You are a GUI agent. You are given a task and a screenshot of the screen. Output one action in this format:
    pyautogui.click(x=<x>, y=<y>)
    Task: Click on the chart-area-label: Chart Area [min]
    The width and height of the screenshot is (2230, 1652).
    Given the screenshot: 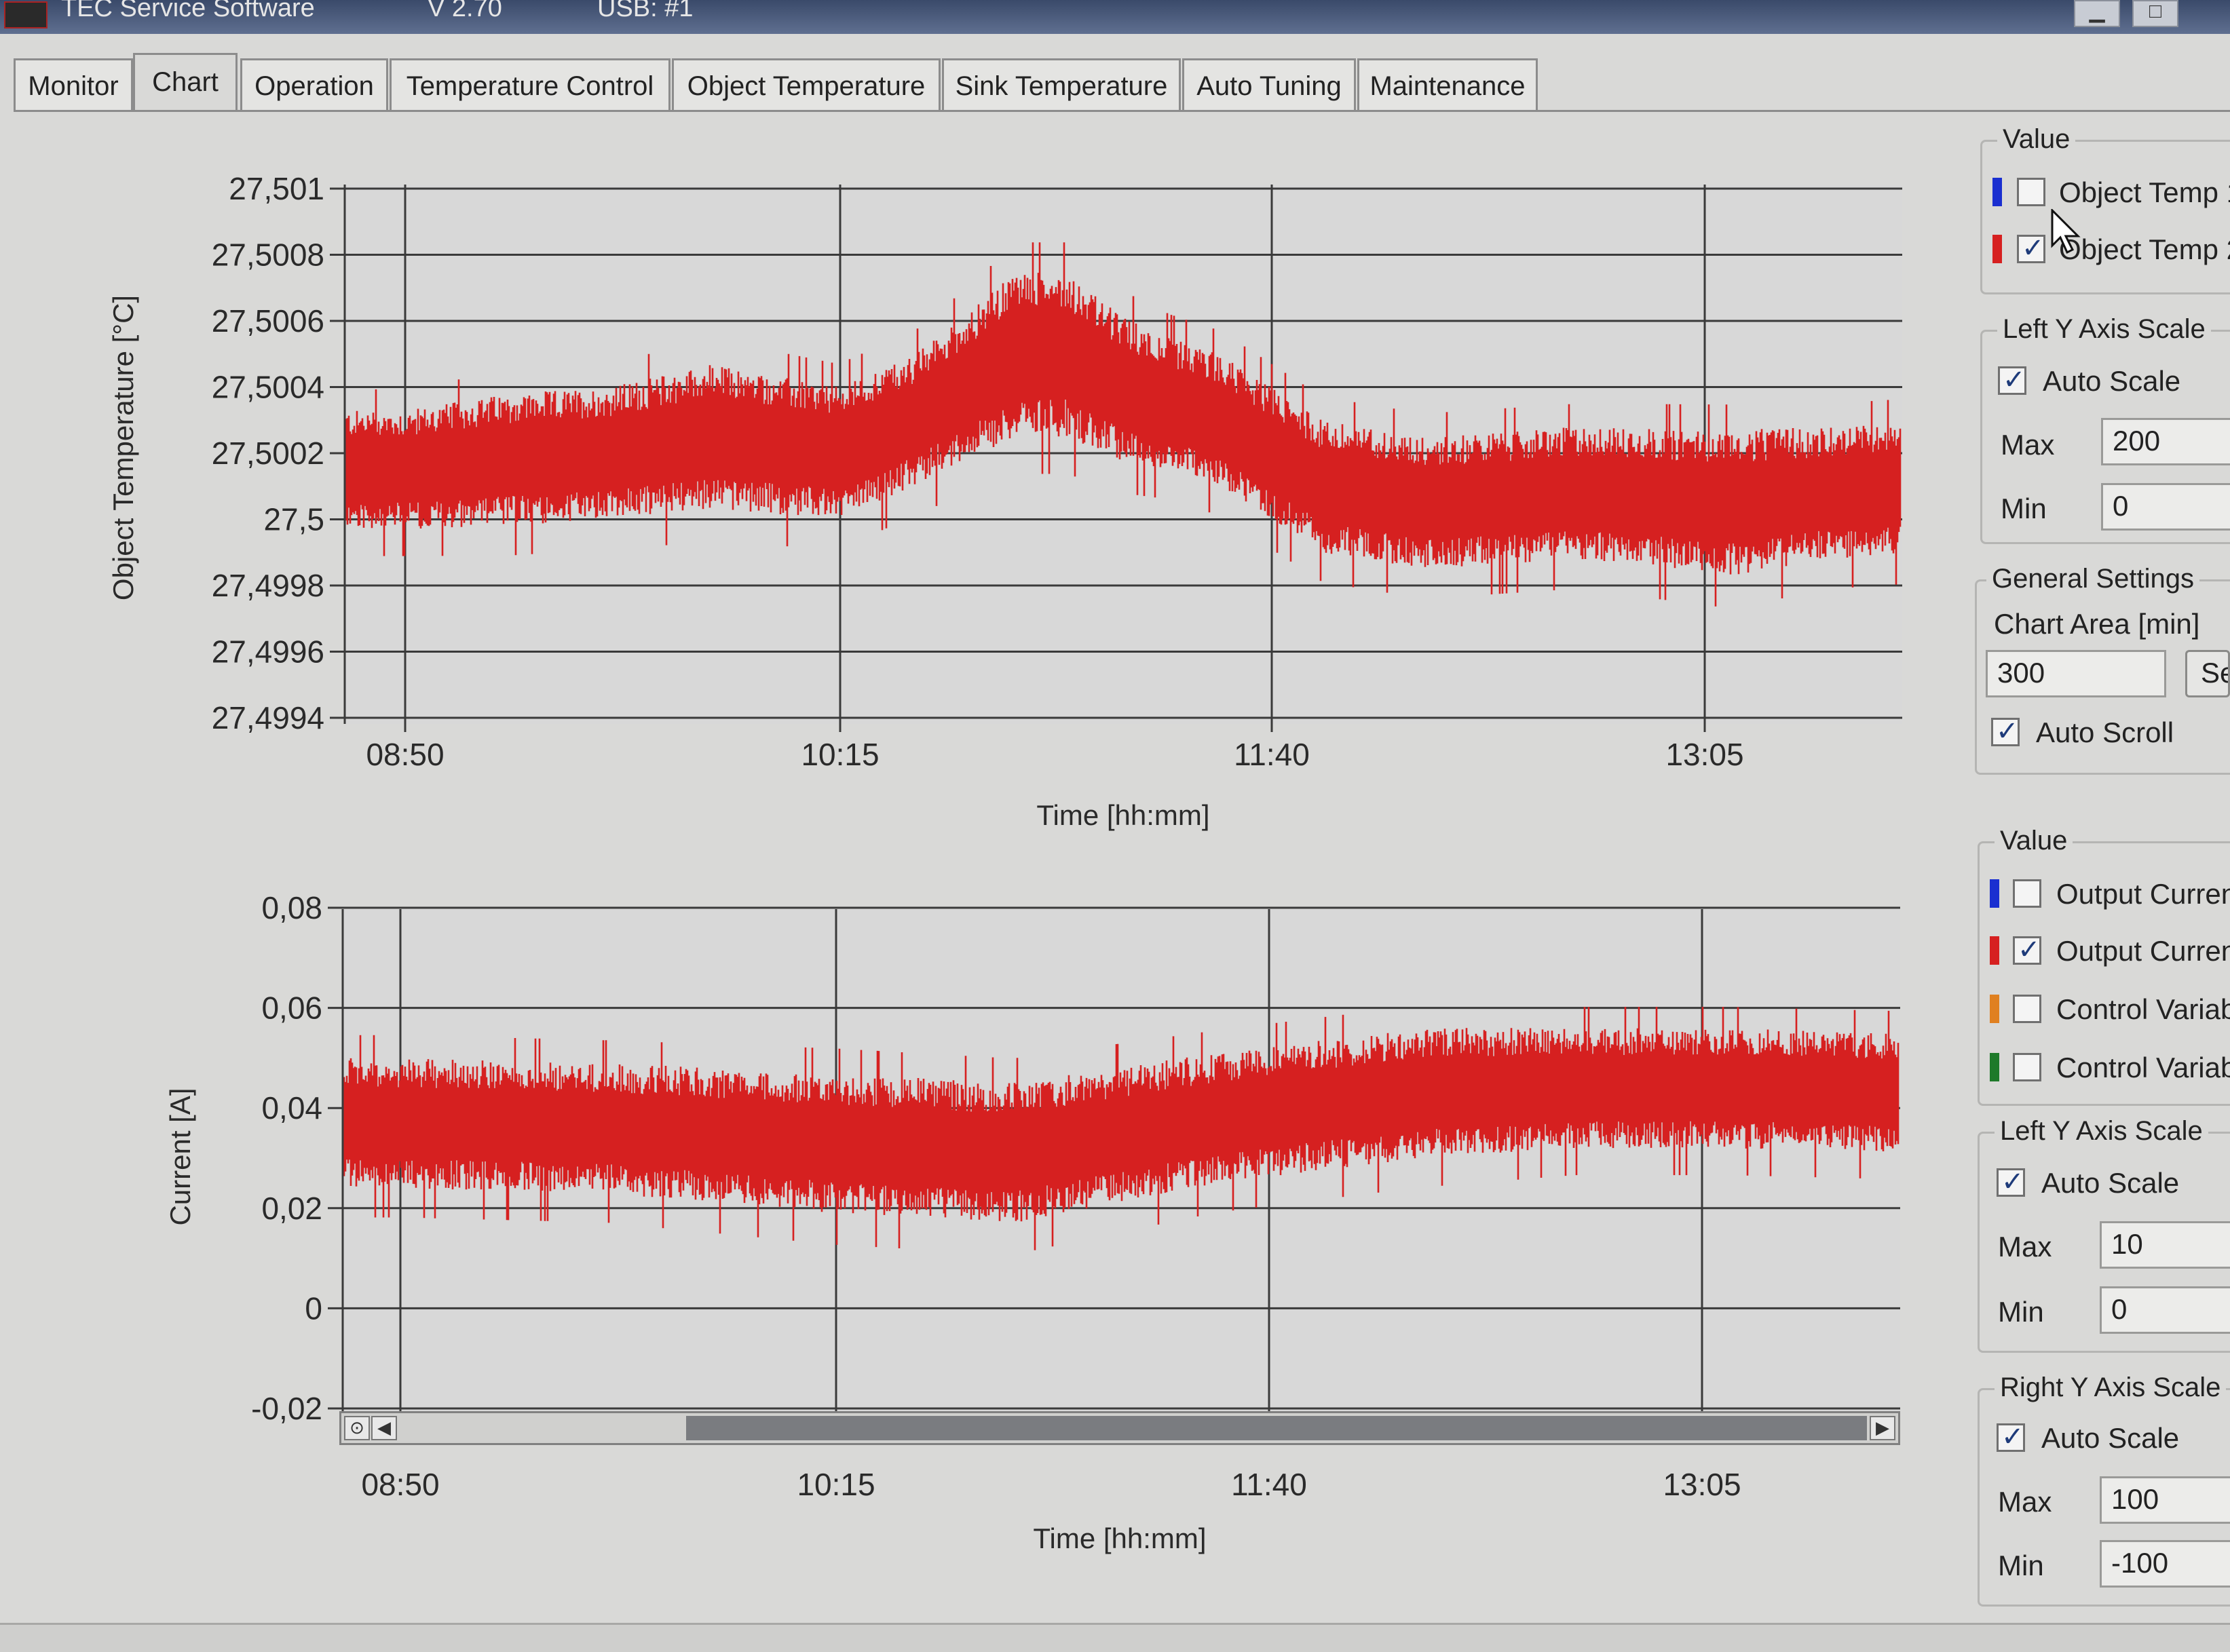 What is the action you would take?
    pyautogui.click(x=2097, y=624)
    